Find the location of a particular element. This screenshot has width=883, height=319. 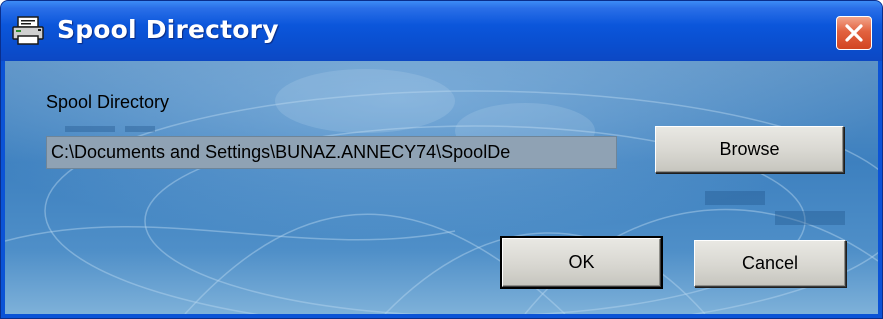

window-title: Spool Directory is located at coordinates (168, 29).